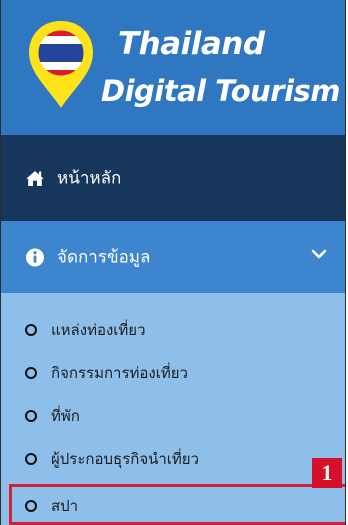 The height and width of the screenshot is (525, 348). What do you see at coordinates (319, 254) in the screenshot?
I see `chevron-down-icon` at bounding box center [319, 254].